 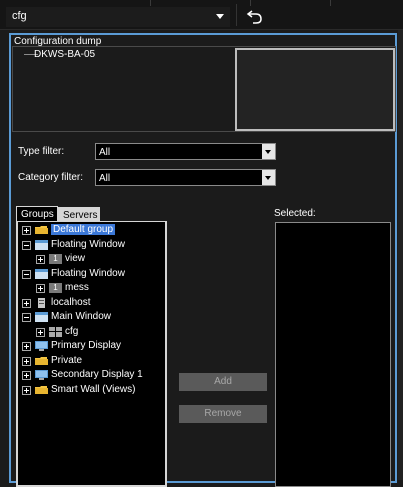 I want to click on undo-arrow-icon, so click(x=254, y=17).